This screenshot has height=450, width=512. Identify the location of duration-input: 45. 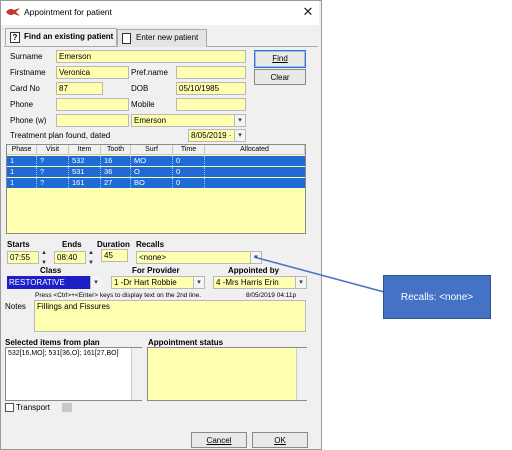
(114, 255).